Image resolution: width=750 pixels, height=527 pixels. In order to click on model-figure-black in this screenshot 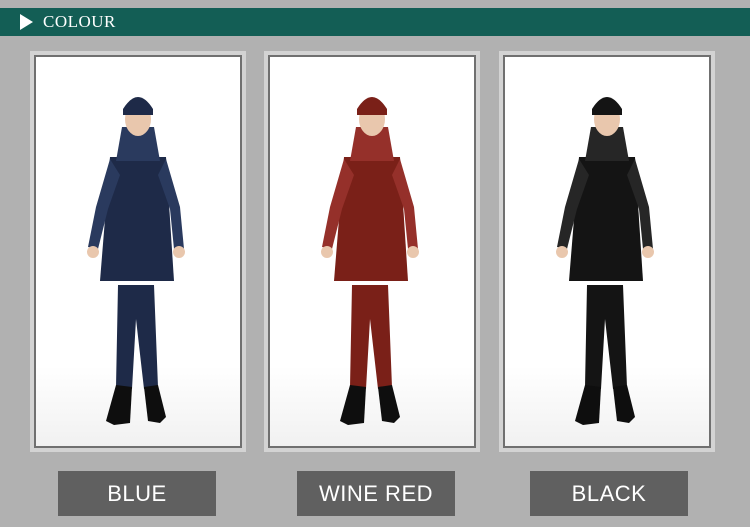, I will do `click(605, 261)`.